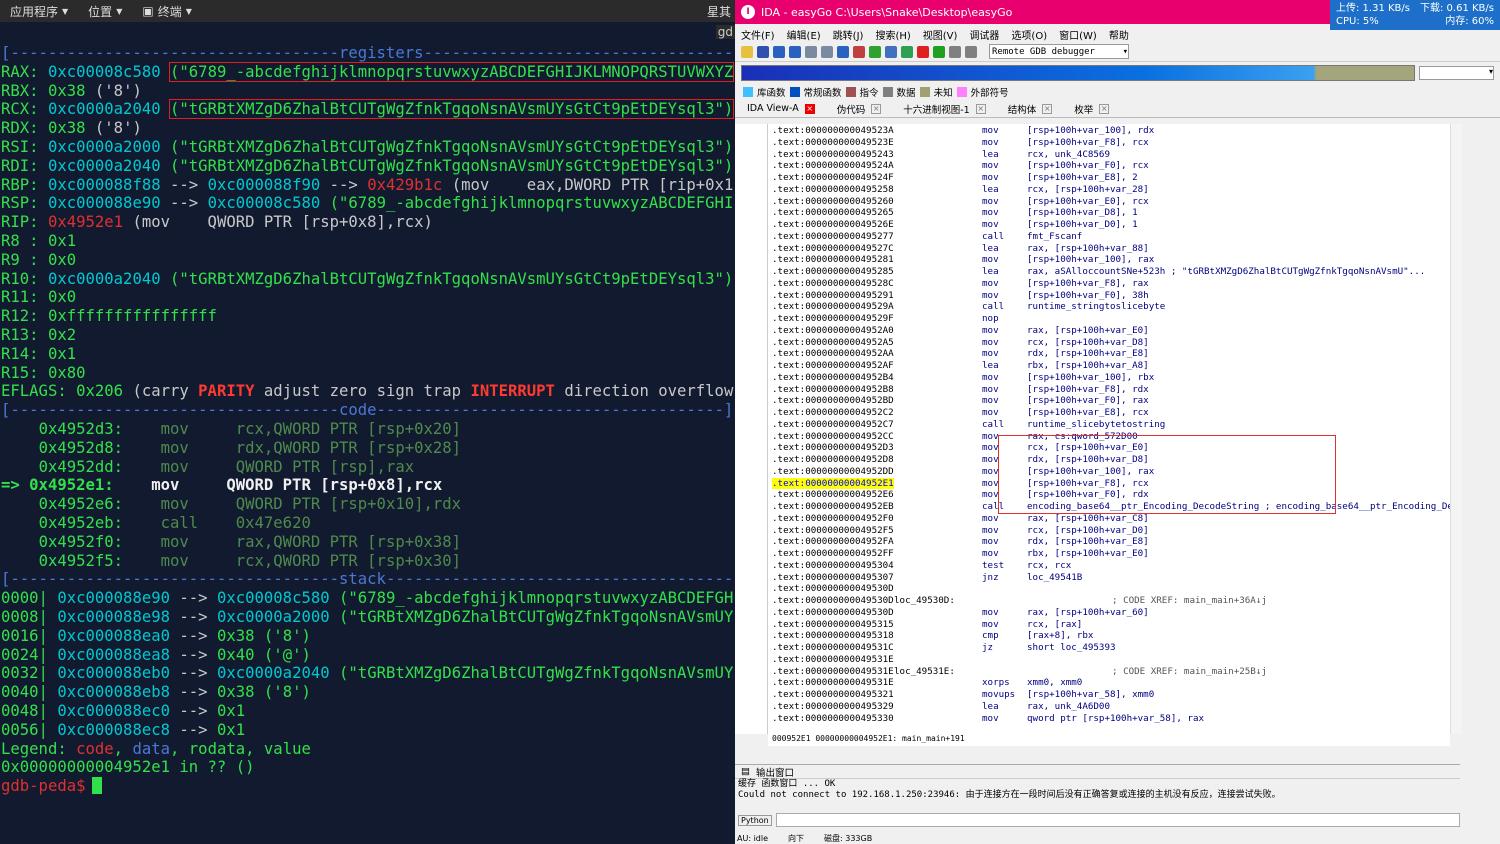  What do you see at coordinates (859, 109) in the screenshot?
I see `tab-1: 伪代码 ×` at bounding box center [859, 109].